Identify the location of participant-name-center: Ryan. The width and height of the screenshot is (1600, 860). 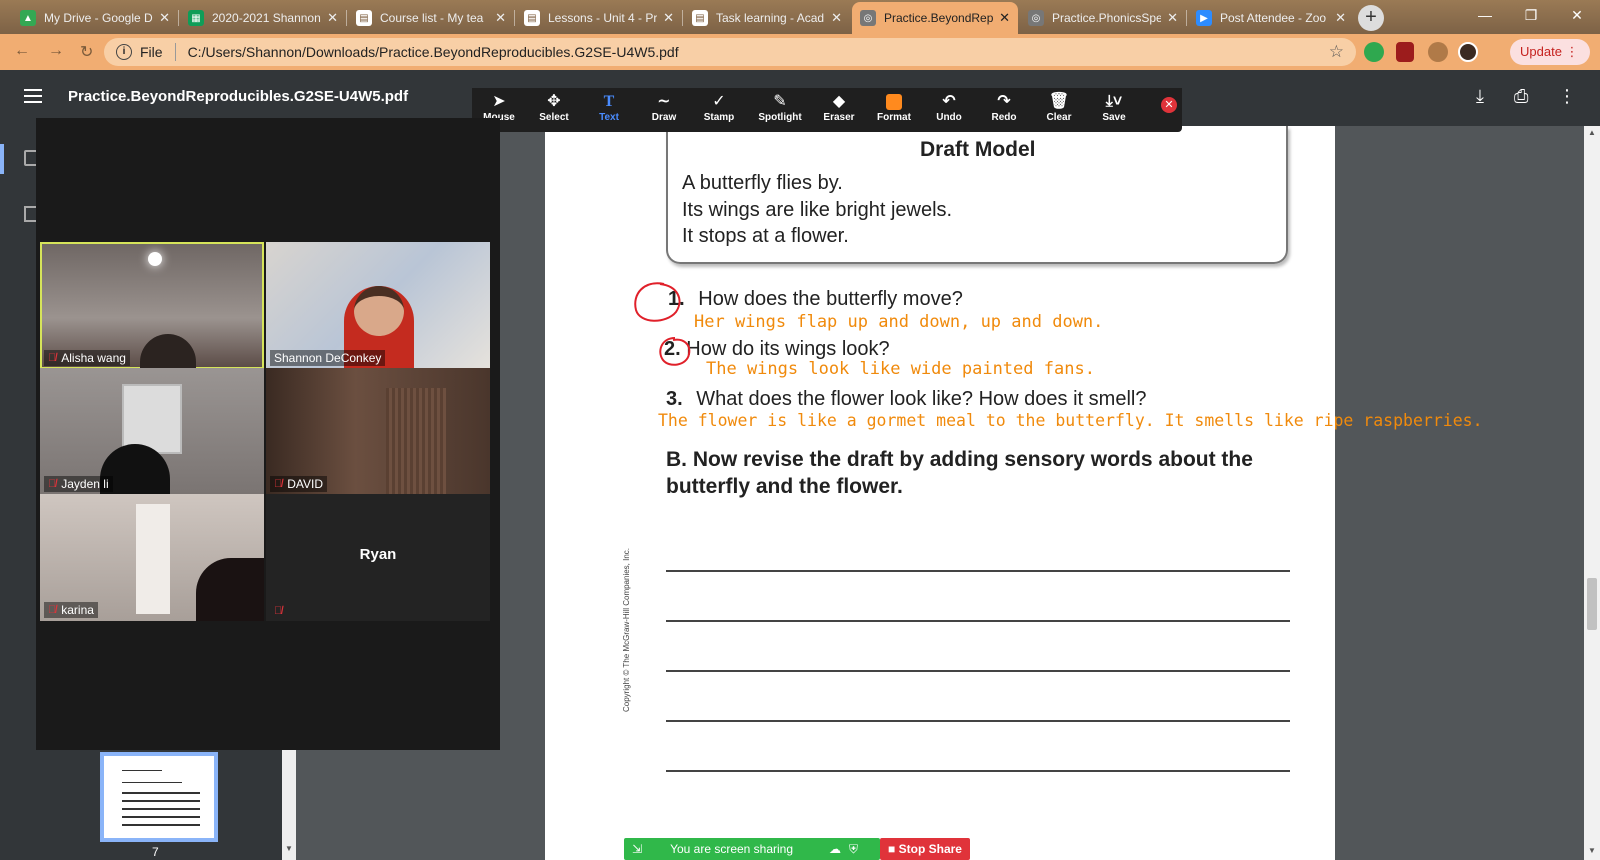
(378, 554).